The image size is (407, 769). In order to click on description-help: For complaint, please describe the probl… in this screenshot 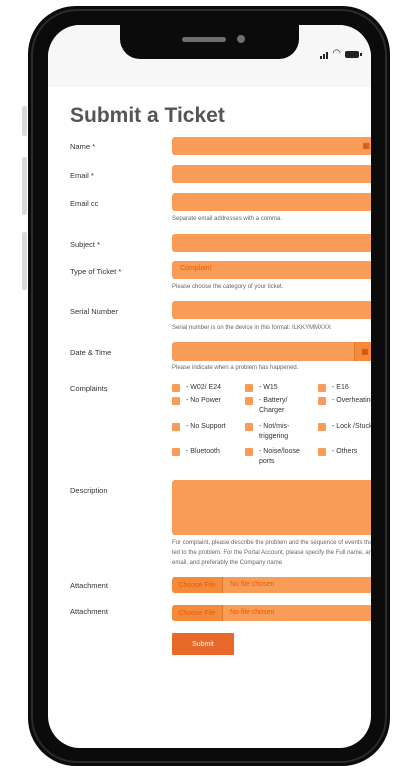, I will do `click(271, 553)`.